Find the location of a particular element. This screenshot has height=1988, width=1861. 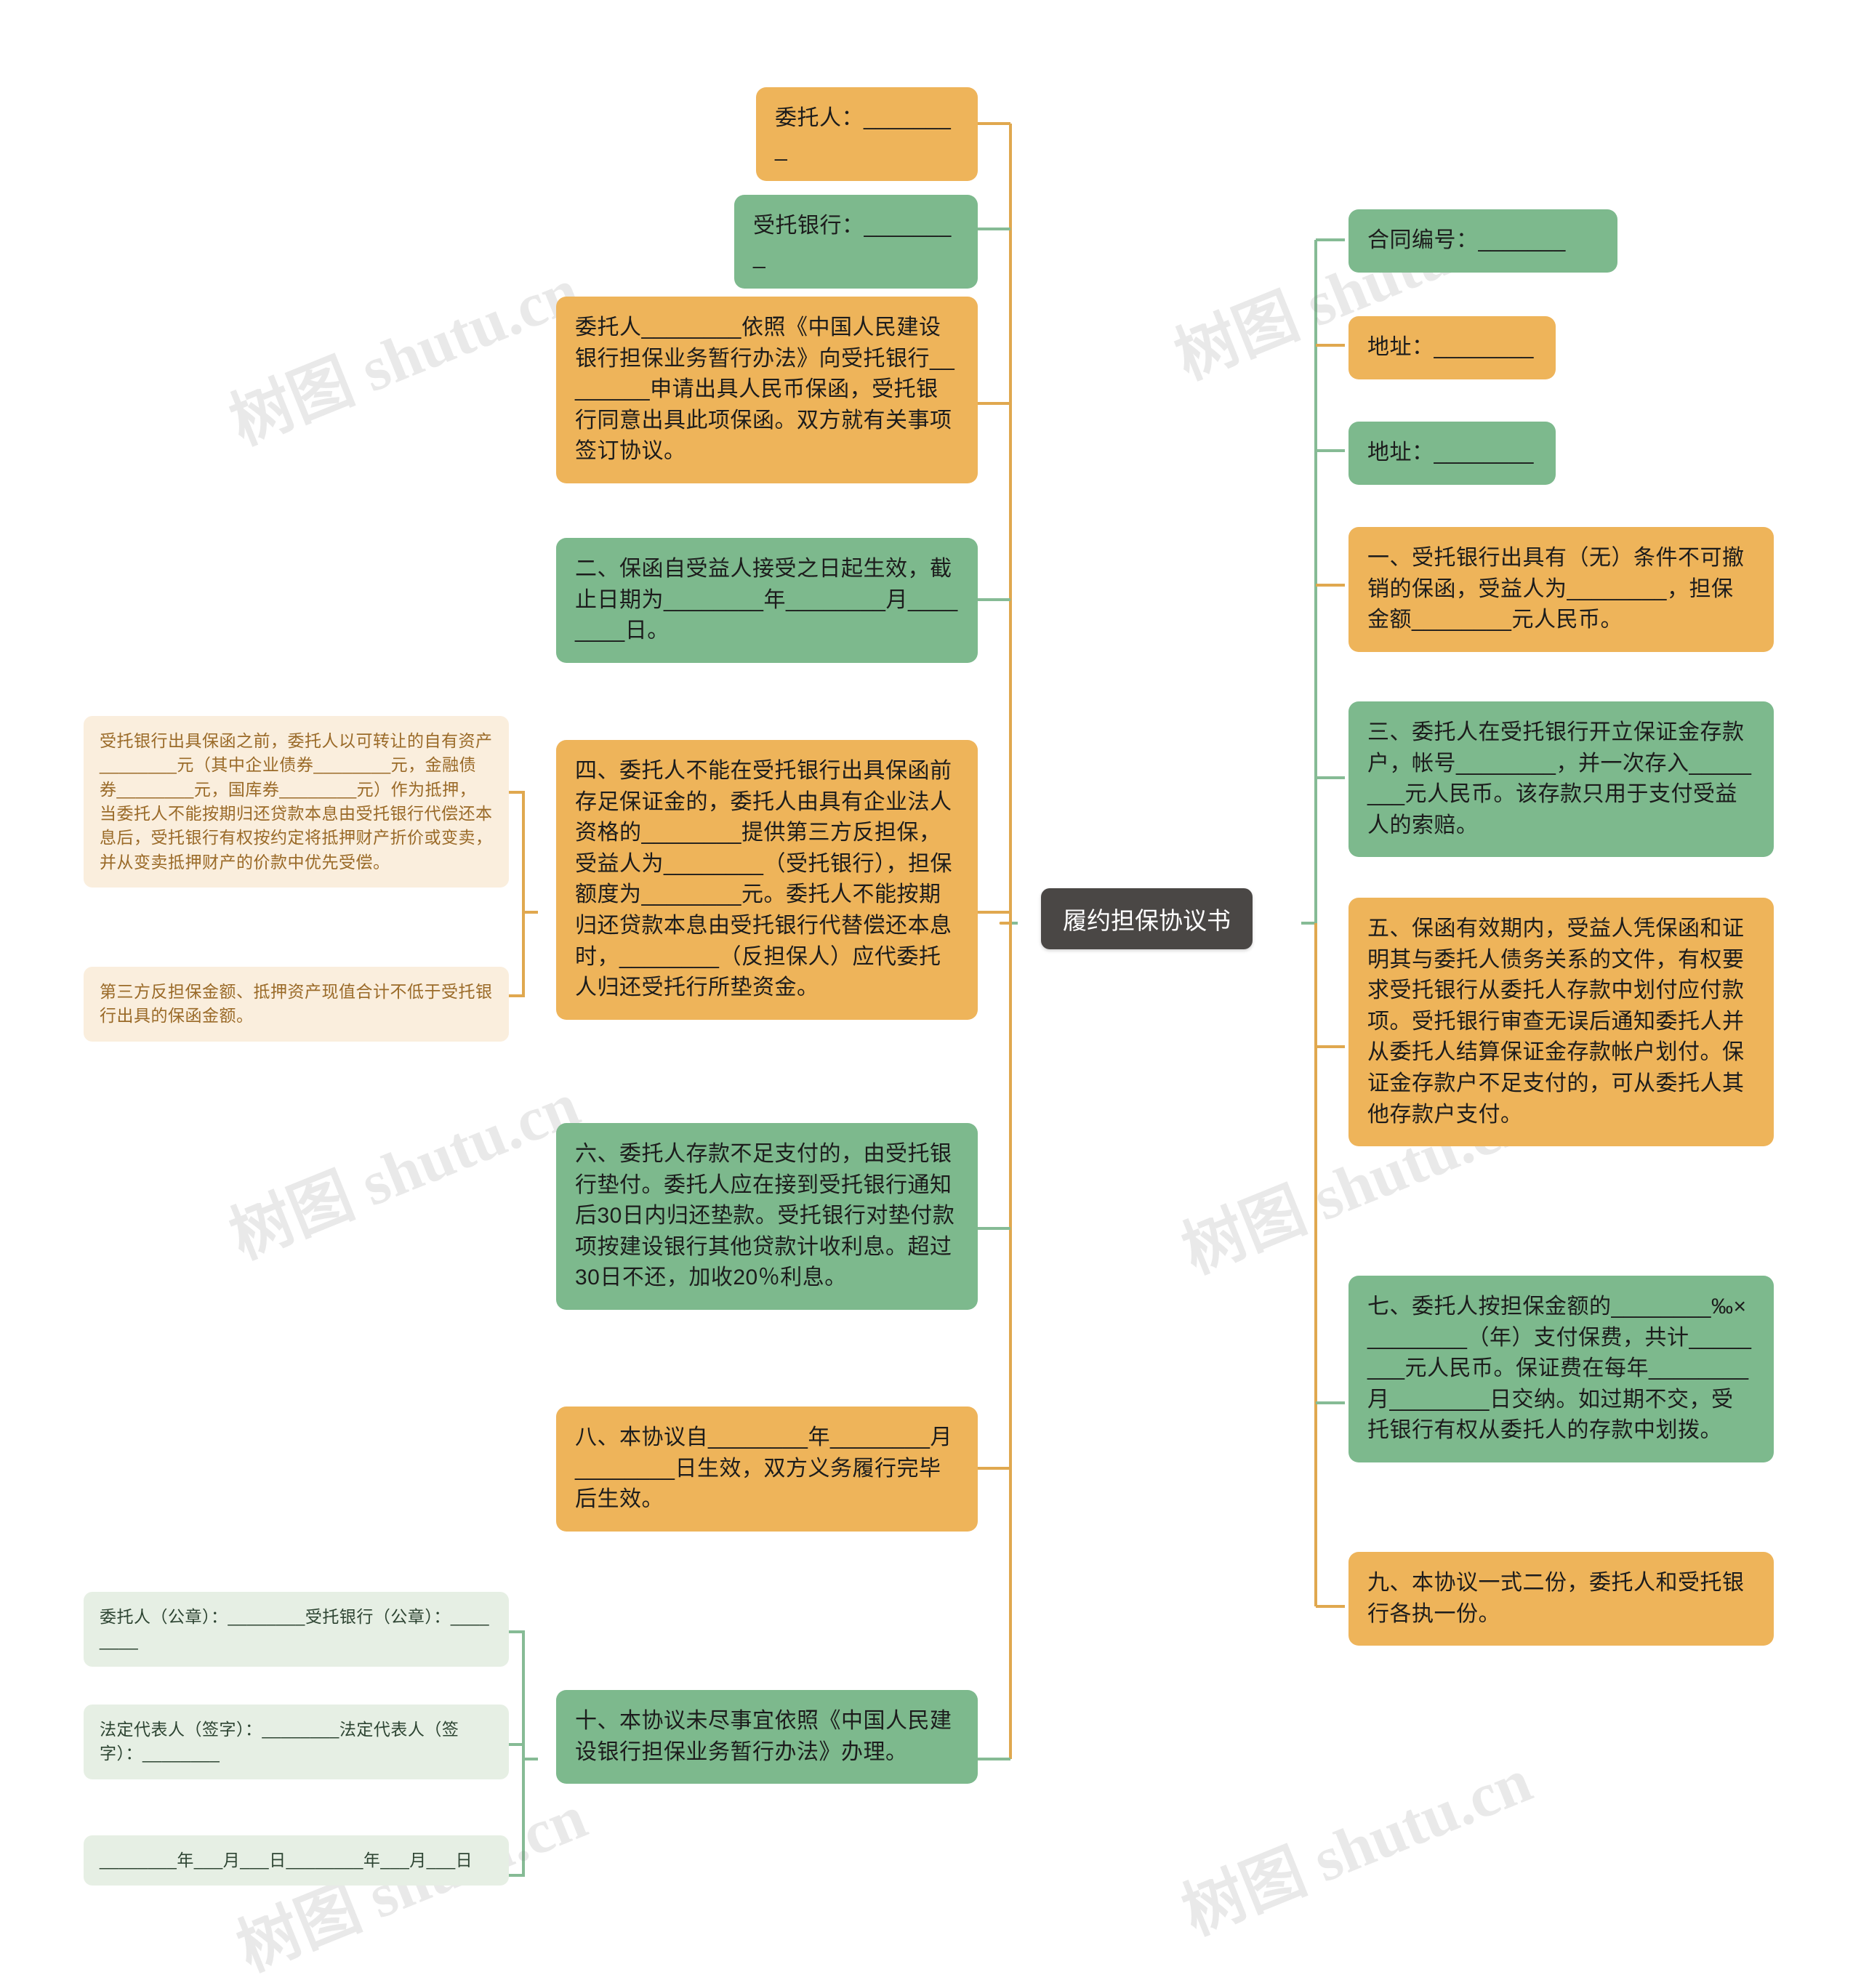

node-entrustor: 委托人：________ is located at coordinates (867, 134).